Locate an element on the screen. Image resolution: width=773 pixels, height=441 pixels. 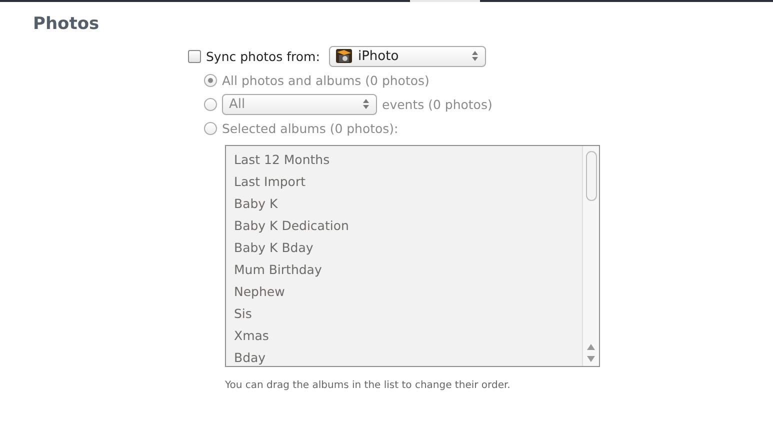
album-item: Bday is located at coordinates (408, 356).